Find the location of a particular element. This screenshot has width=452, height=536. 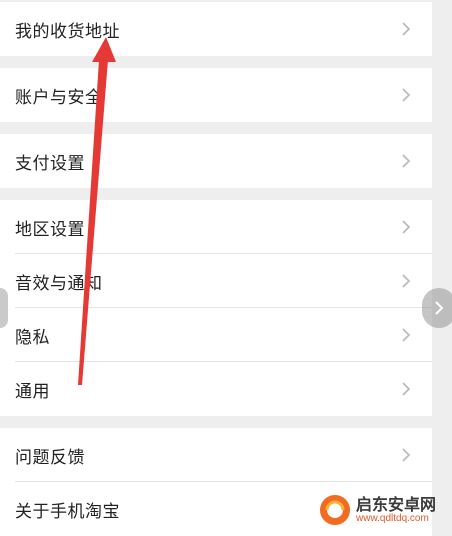

settings-group-payment: 支付设置 is located at coordinates (216, 161).